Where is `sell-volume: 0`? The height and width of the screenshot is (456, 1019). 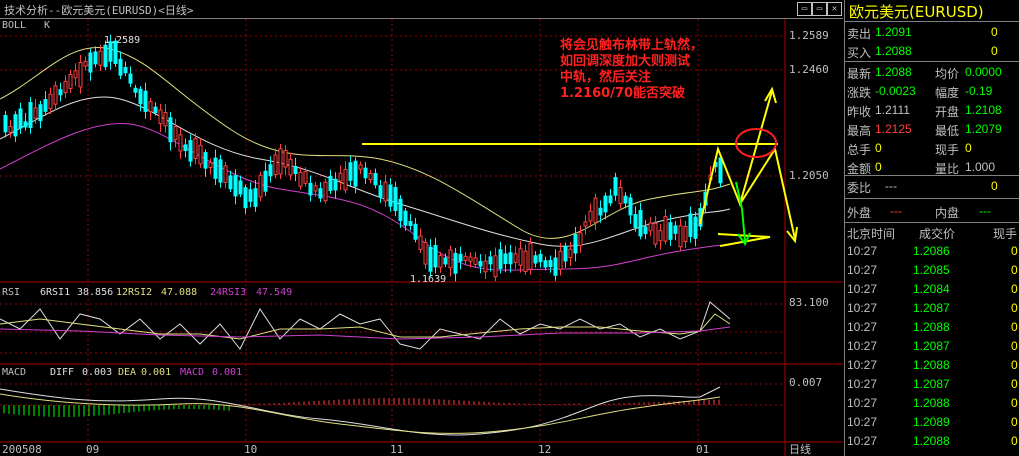 sell-volume: 0 is located at coordinates (994, 32).